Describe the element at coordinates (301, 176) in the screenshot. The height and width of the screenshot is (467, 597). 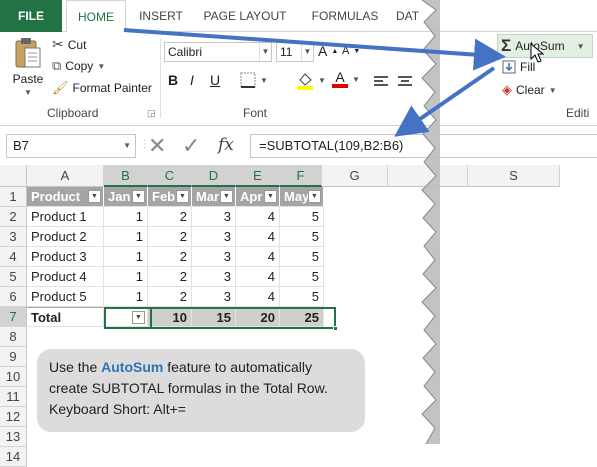
I see `column-header: F` at that location.